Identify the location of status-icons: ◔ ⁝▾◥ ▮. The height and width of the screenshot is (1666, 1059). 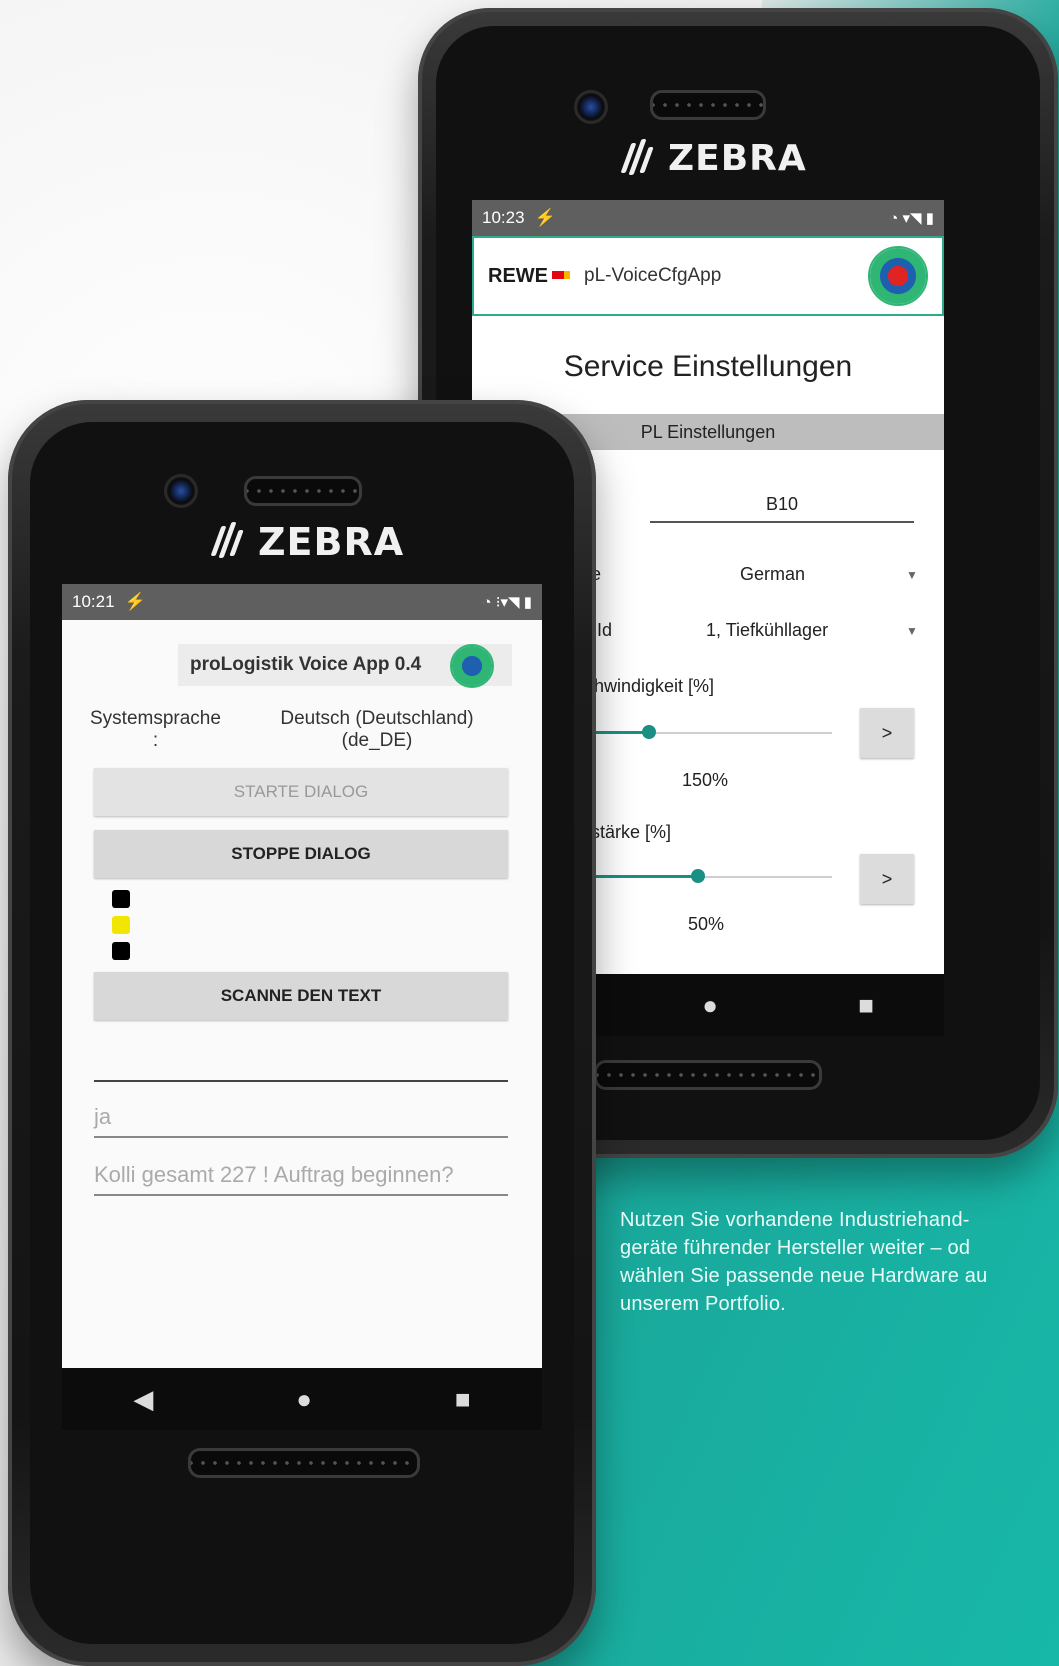
(507, 602).